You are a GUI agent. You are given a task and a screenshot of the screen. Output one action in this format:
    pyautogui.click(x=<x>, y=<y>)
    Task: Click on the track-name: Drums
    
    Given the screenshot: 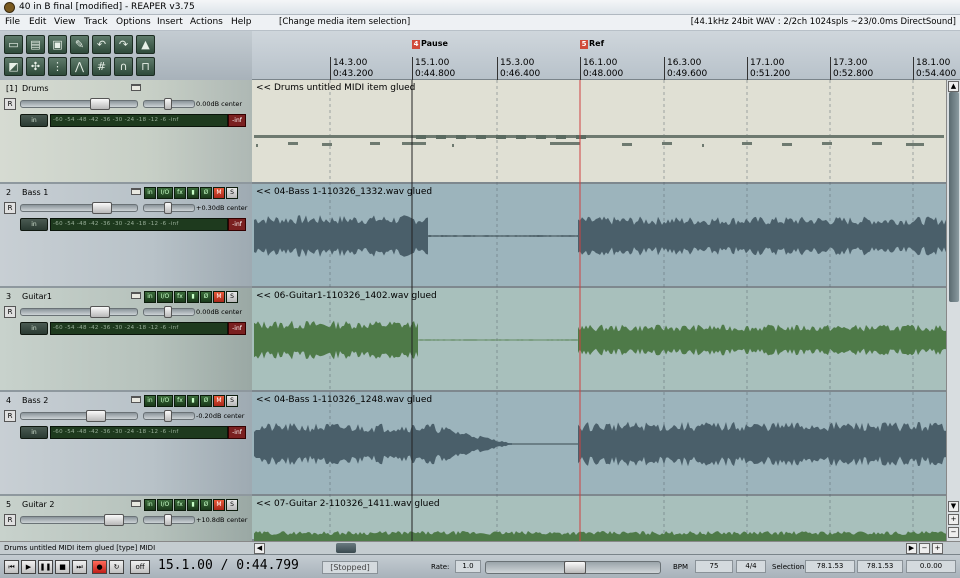 What is the action you would take?
    pyautogui.click(x=35, y=88)
    